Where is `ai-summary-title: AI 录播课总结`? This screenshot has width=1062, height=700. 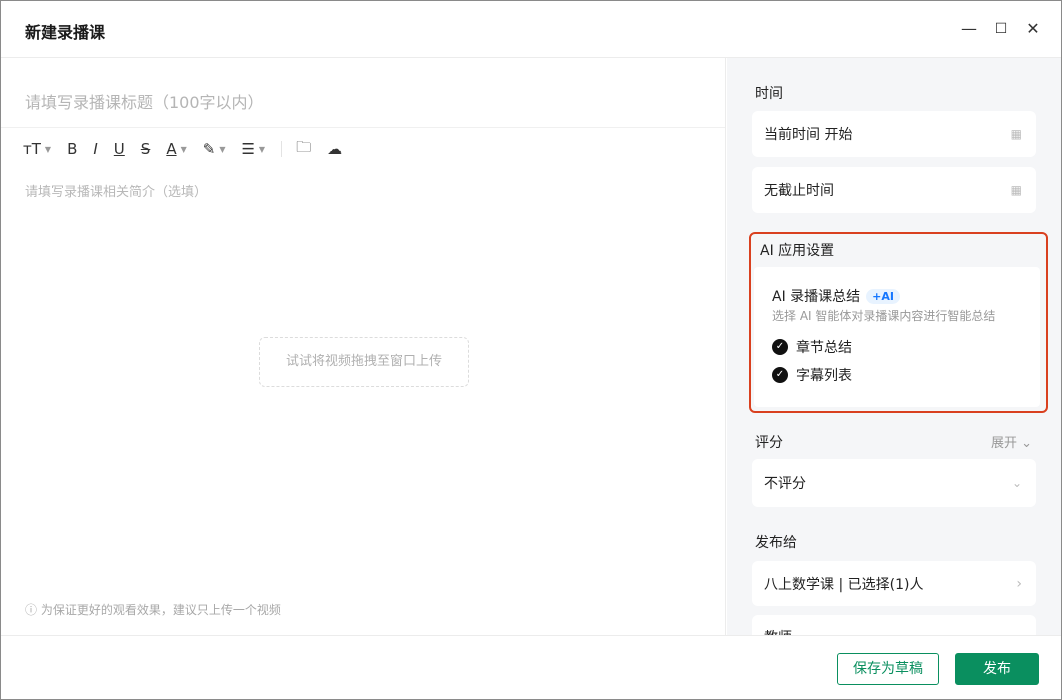 ai-summary-title: AI 录播课总结 is located at coordinates (816, 297).